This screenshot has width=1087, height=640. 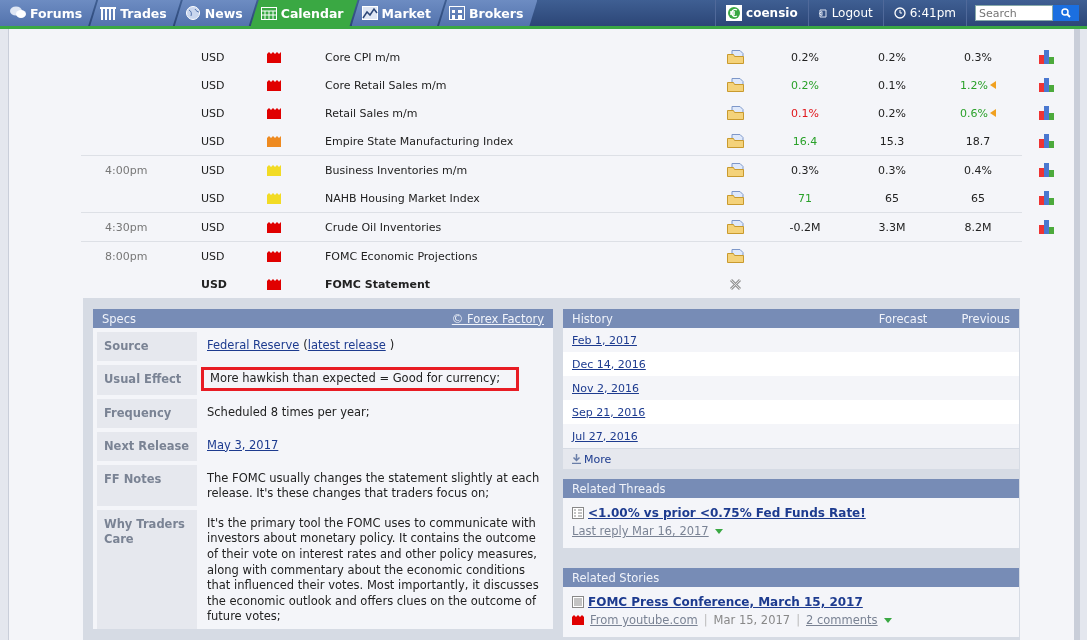 What do you see at coordinates (398, 13) in the screenshot?
I see `nav-tab: Market` at bounding box center [398, 13].